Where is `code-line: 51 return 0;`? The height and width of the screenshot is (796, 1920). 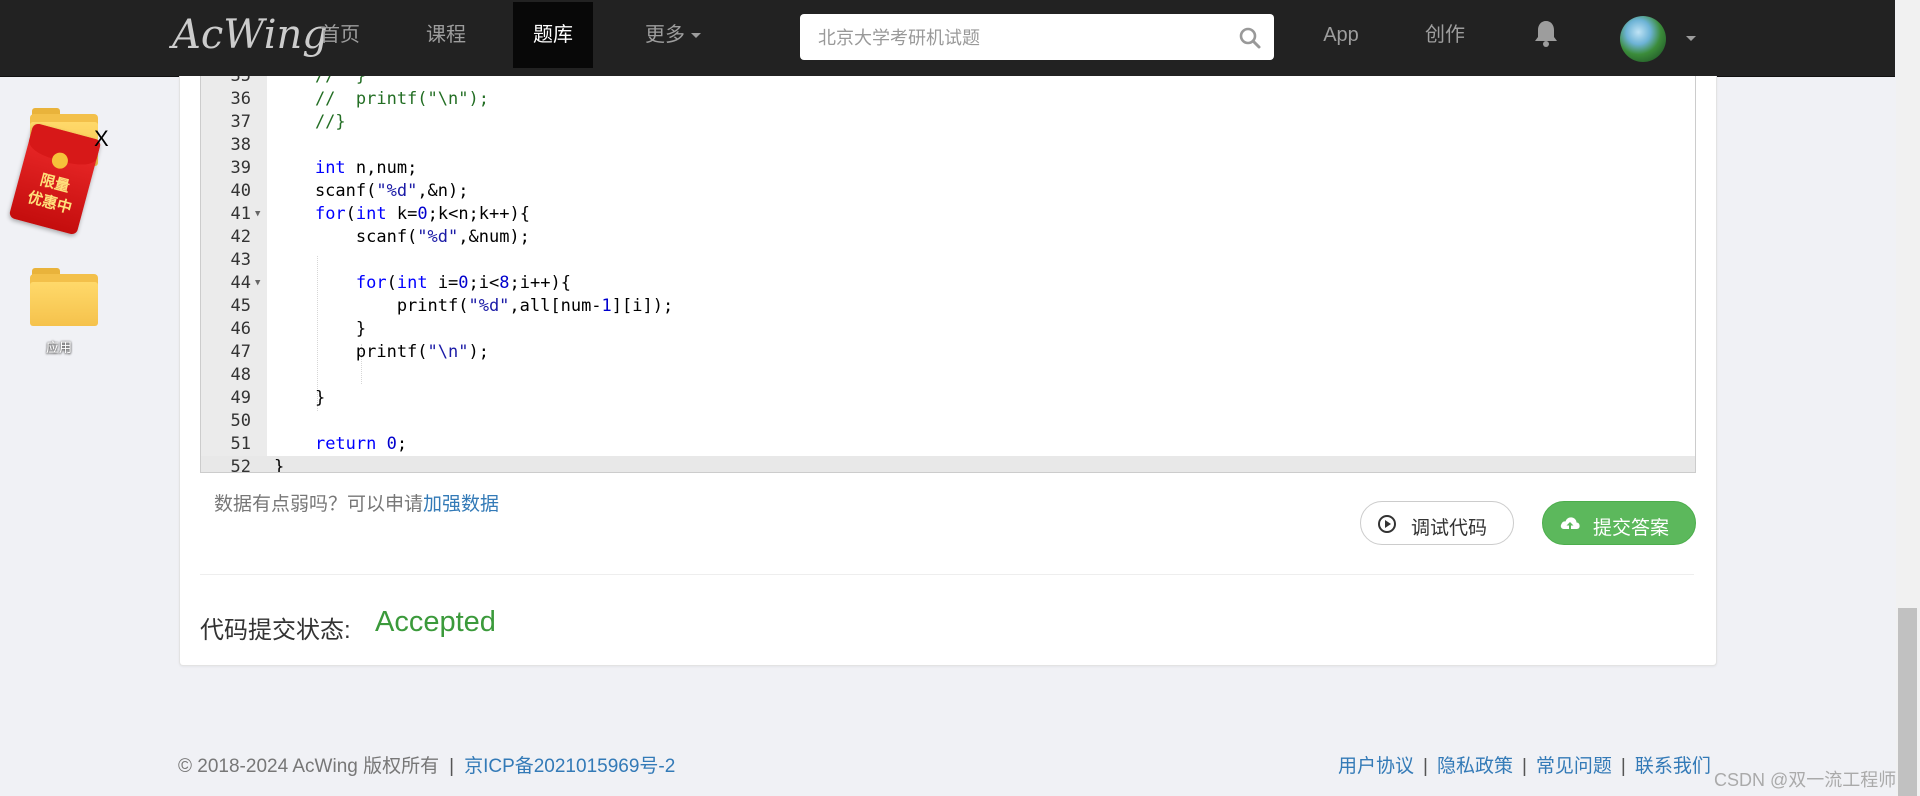 code-line: 51 return 0; is located at coordinates (319, 444).